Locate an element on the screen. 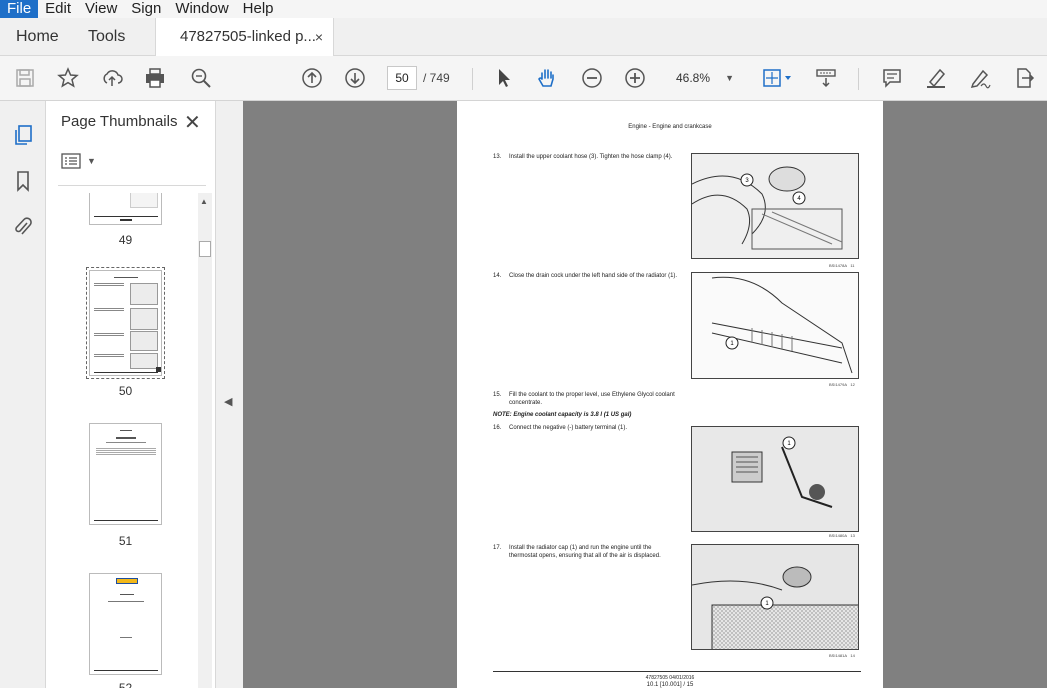 This screenshot has height=688, width=1047. thumbnails-panel: Page Thumbnails ✕ ▼ 49 50 51 52 ▲ is located at coordinates (131, 394).